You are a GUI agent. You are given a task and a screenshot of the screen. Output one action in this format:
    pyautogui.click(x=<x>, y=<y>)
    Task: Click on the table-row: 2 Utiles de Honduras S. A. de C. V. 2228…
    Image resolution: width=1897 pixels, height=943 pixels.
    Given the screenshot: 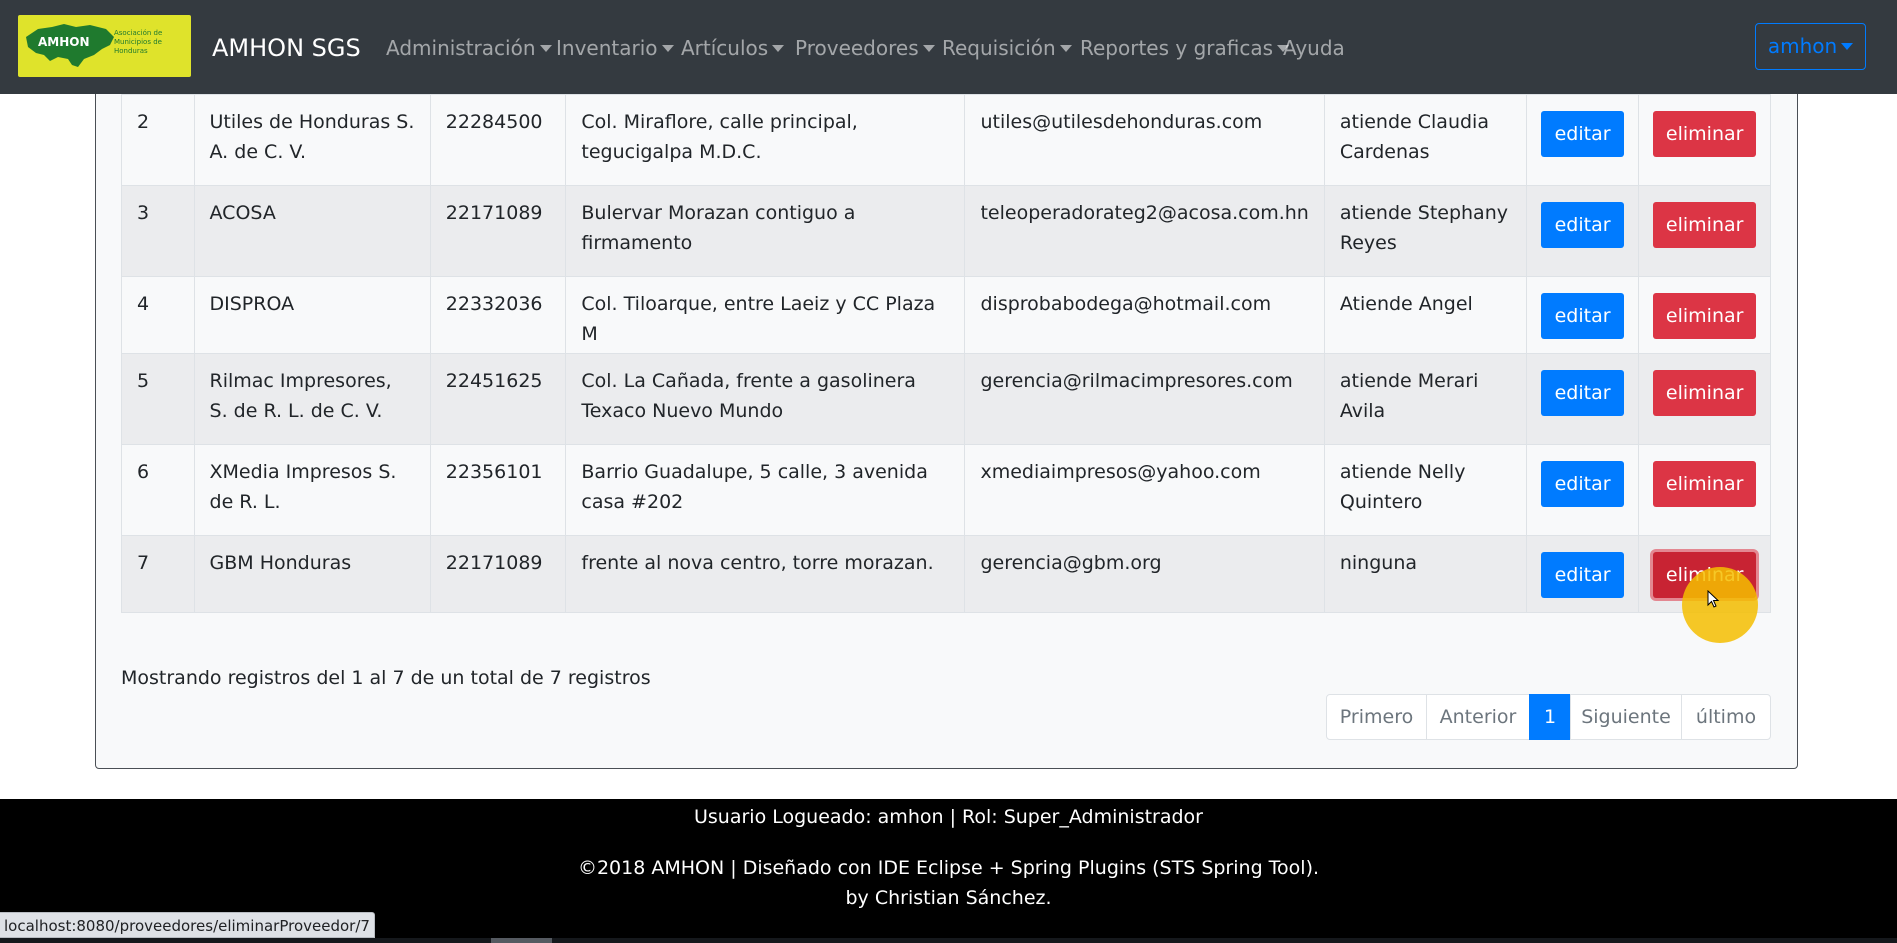 What is the action you would take?
    pyautogui.click(x=946, y=140)
    